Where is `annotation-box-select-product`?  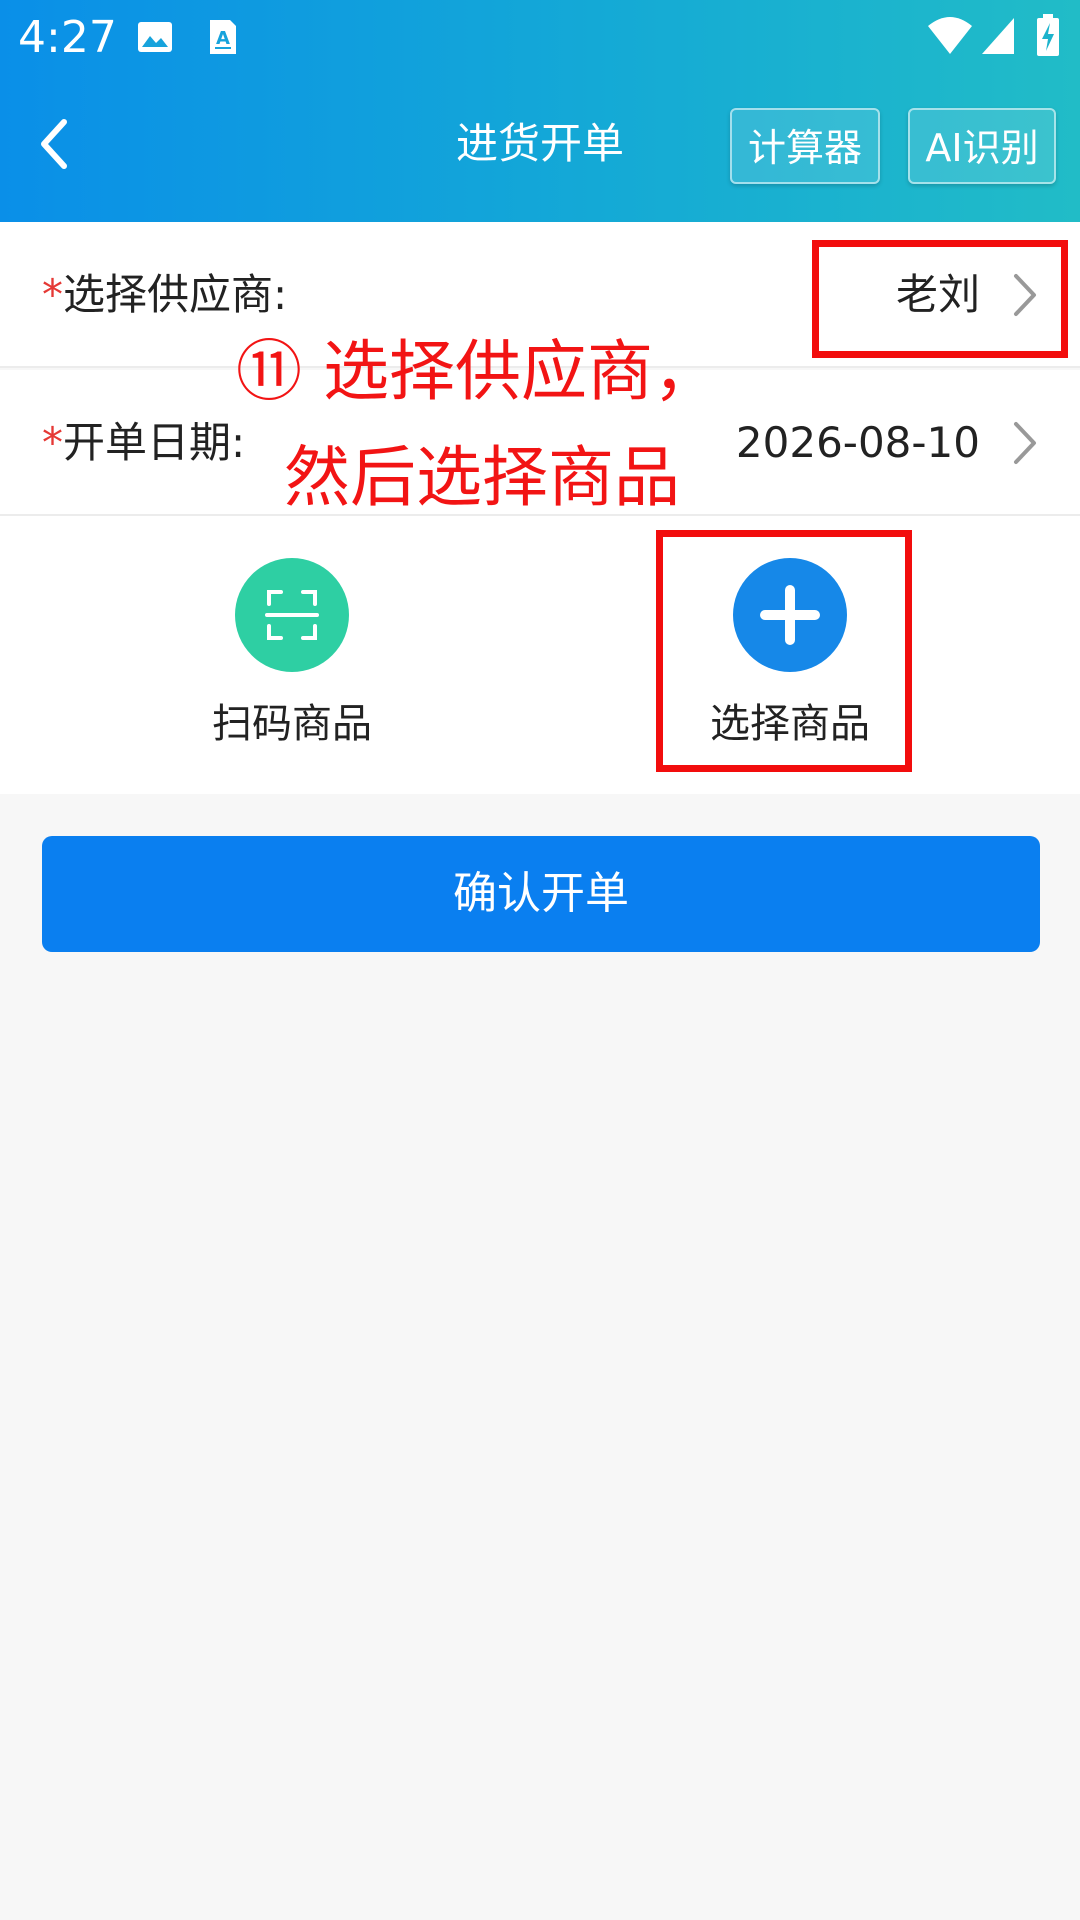 annotation-box-select-product is located at coordinates (784, 651).